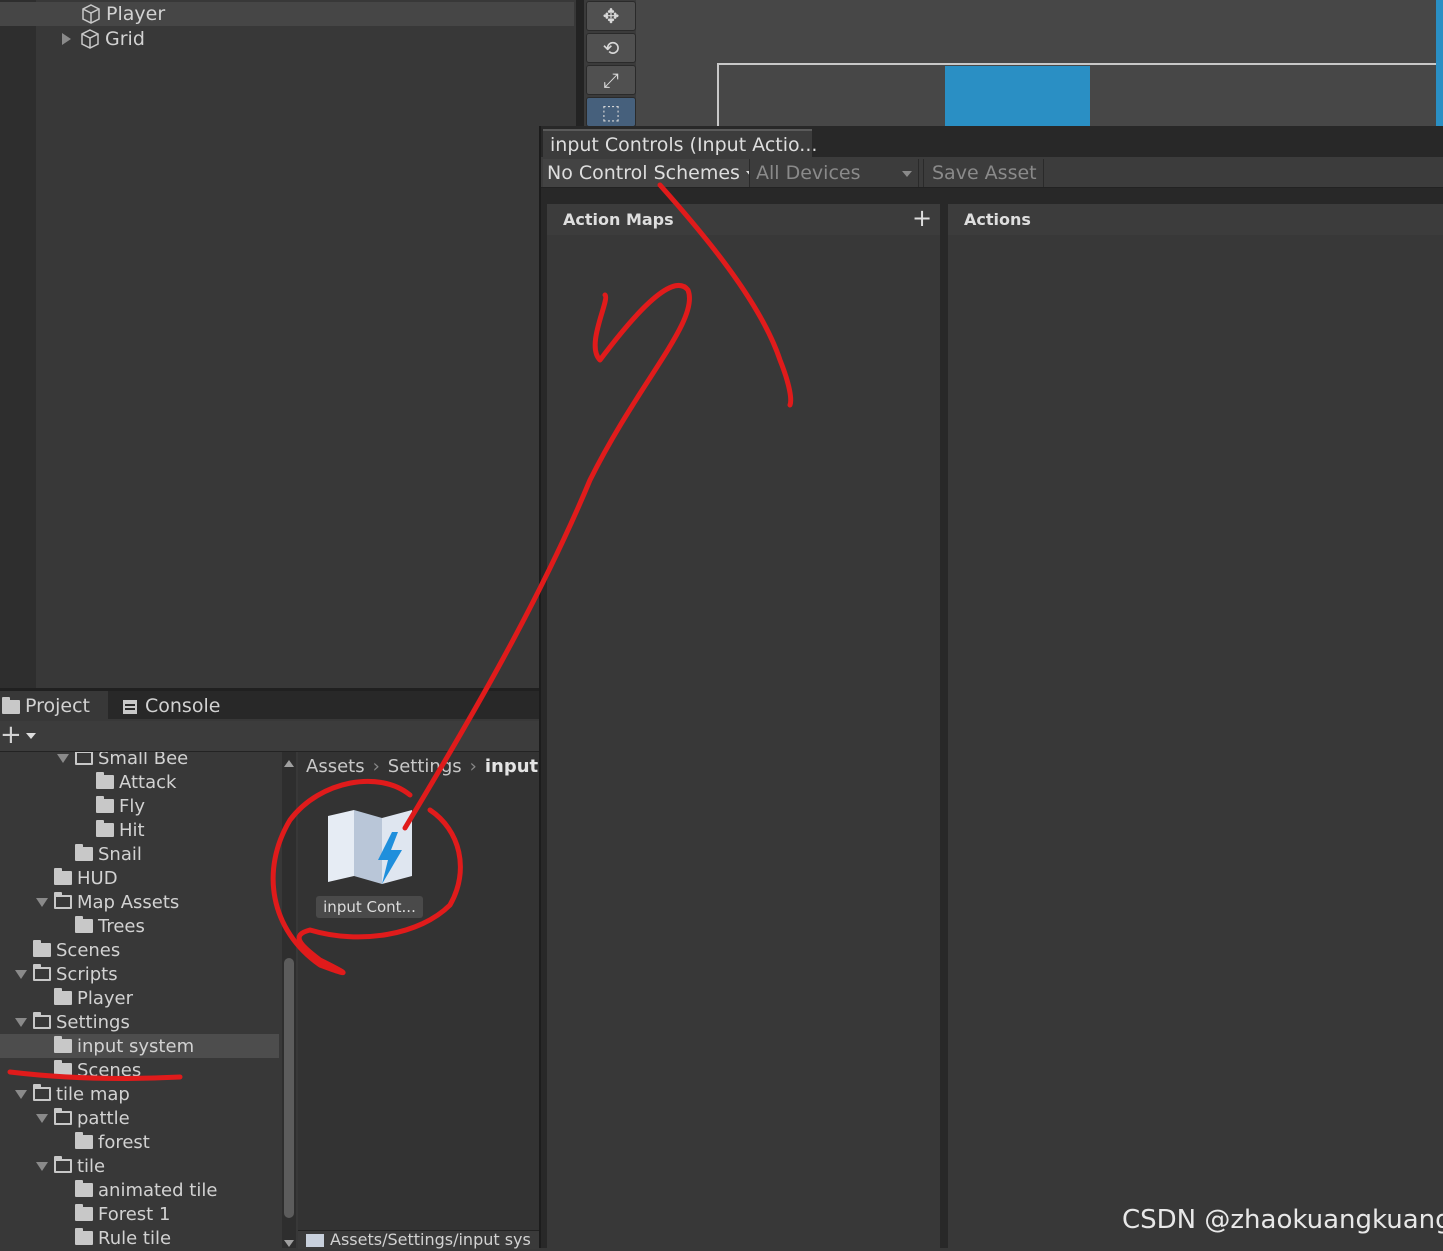 The image size is (1443, 1251). I want to click on tree-item-label: forest, so click(124, 1142).